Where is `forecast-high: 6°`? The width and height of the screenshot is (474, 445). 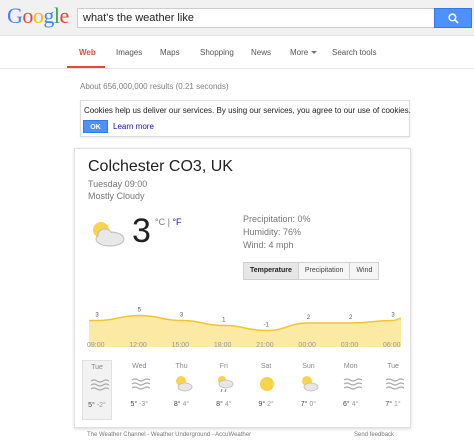 forecast-high: 6° is located at coordinates (346, 404).